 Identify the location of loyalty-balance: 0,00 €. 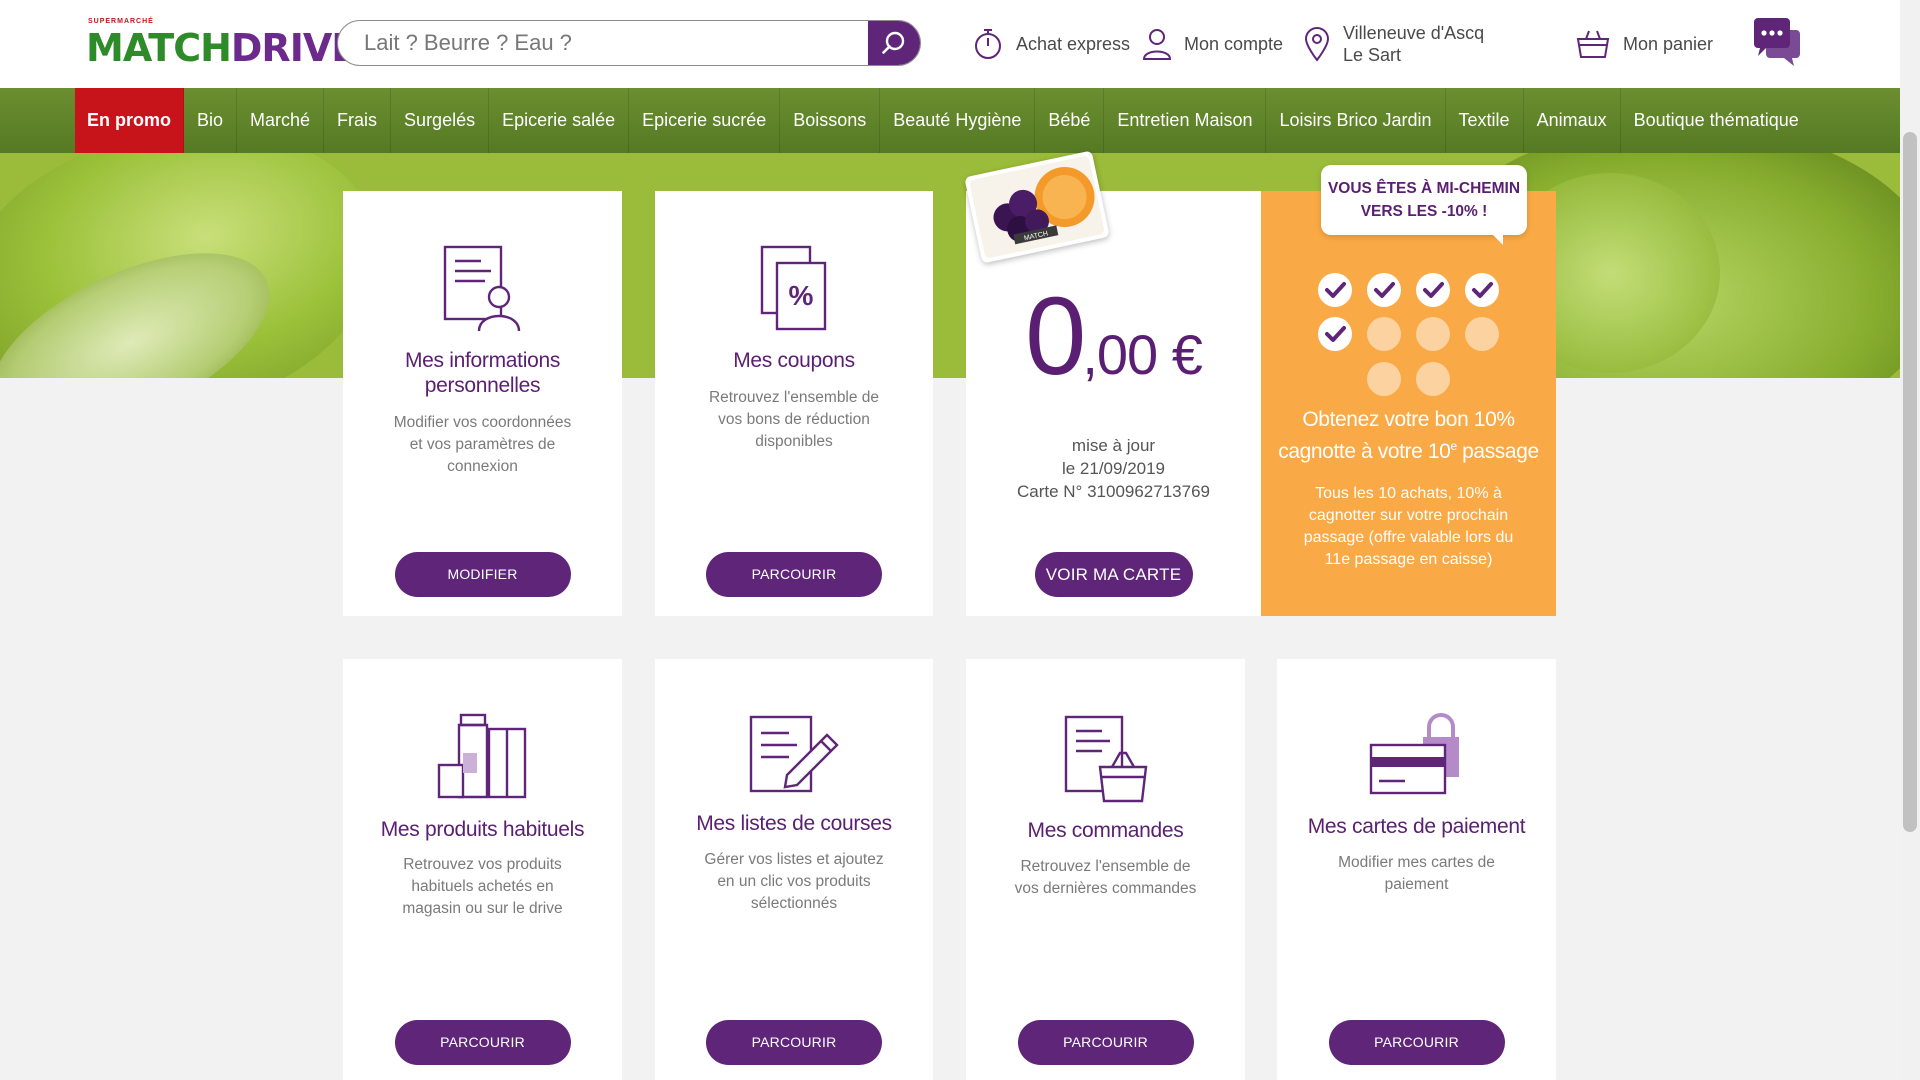
(1114, 336).